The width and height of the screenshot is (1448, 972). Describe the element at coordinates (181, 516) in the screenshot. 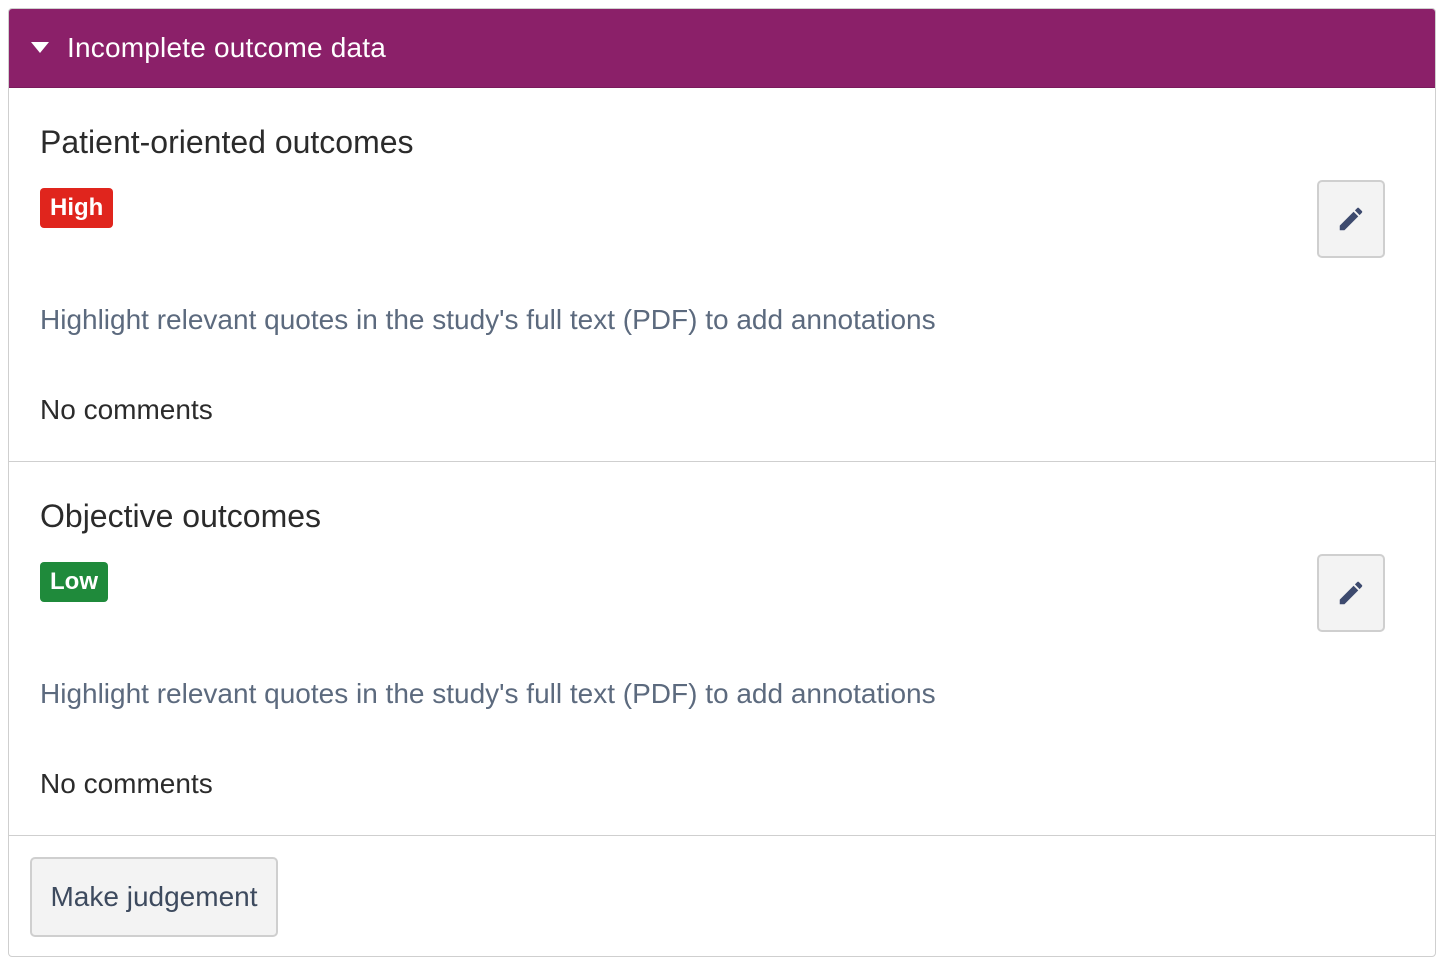

I see `section-title: Objective outcomes` at that location.